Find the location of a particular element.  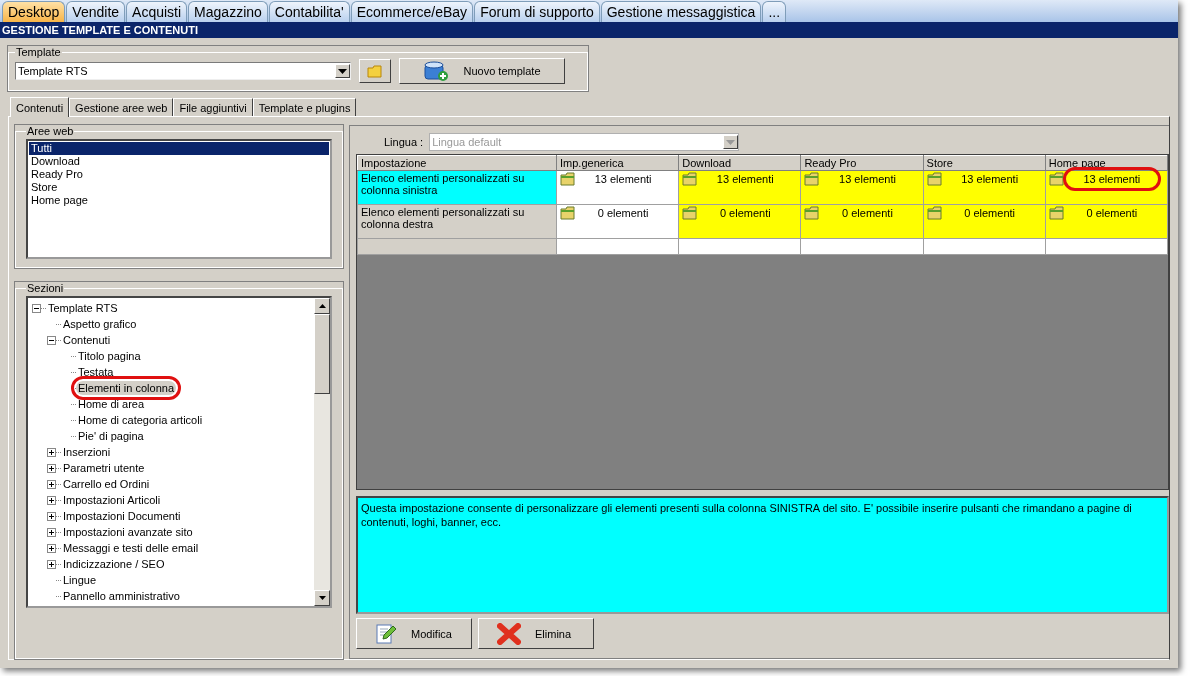

module-tab: Ecommerce/eBay is located at coordinates (412, 11).